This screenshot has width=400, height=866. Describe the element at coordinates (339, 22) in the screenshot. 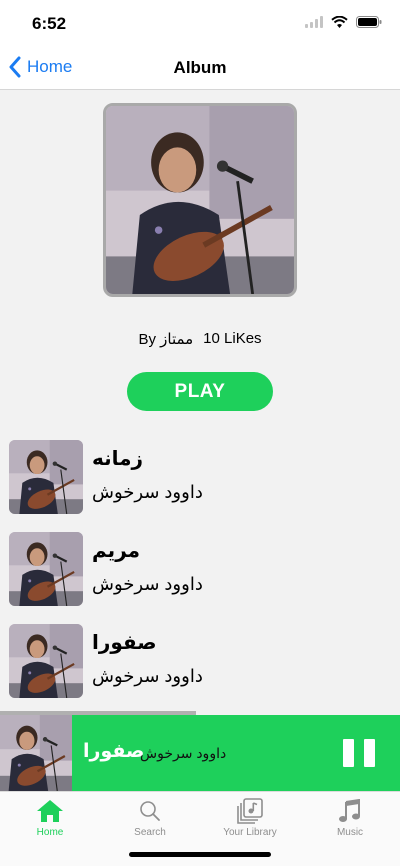

I see `wifi-icon` at that location.